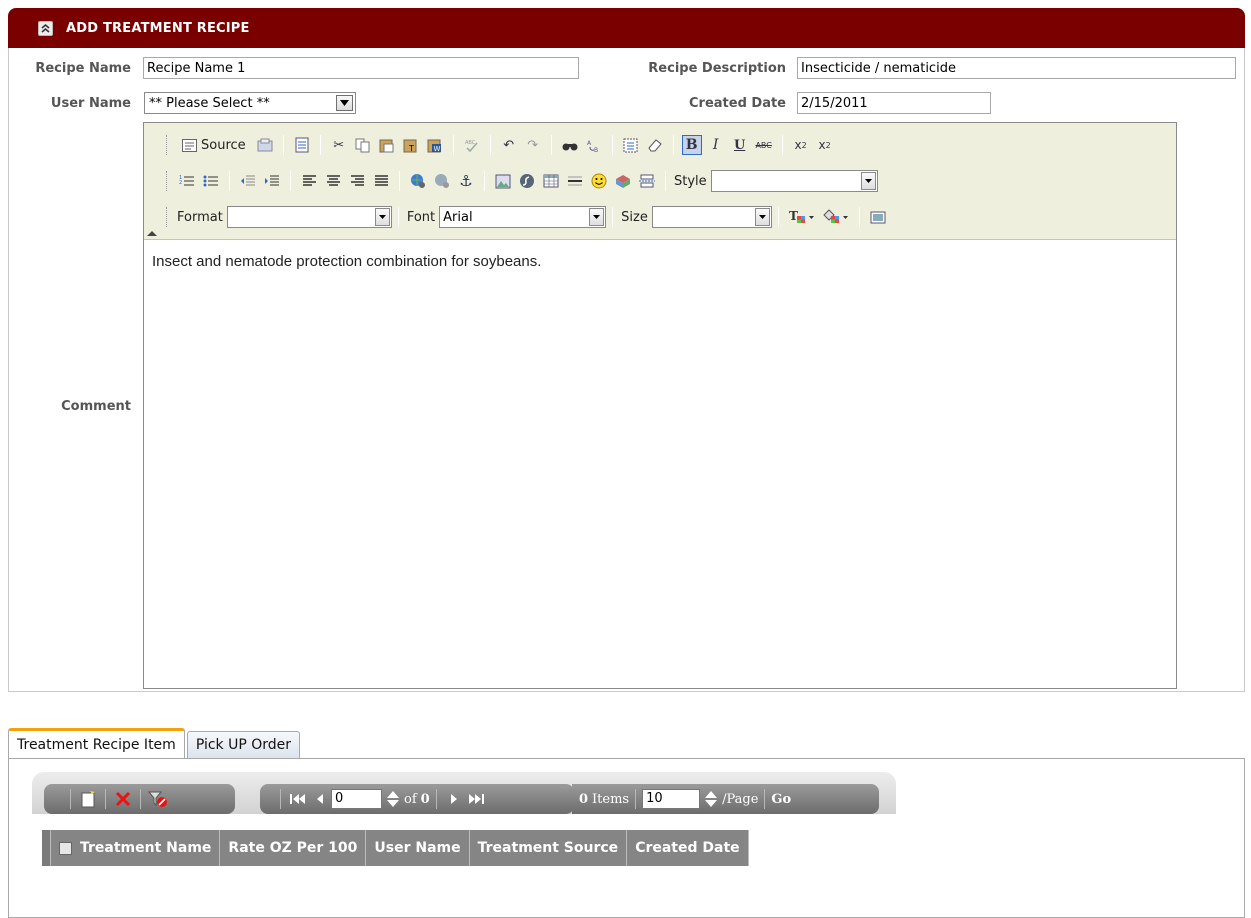  Describe the element at coordinates (716, 145) in the screenshot. I see `italic-button: I` at that location.